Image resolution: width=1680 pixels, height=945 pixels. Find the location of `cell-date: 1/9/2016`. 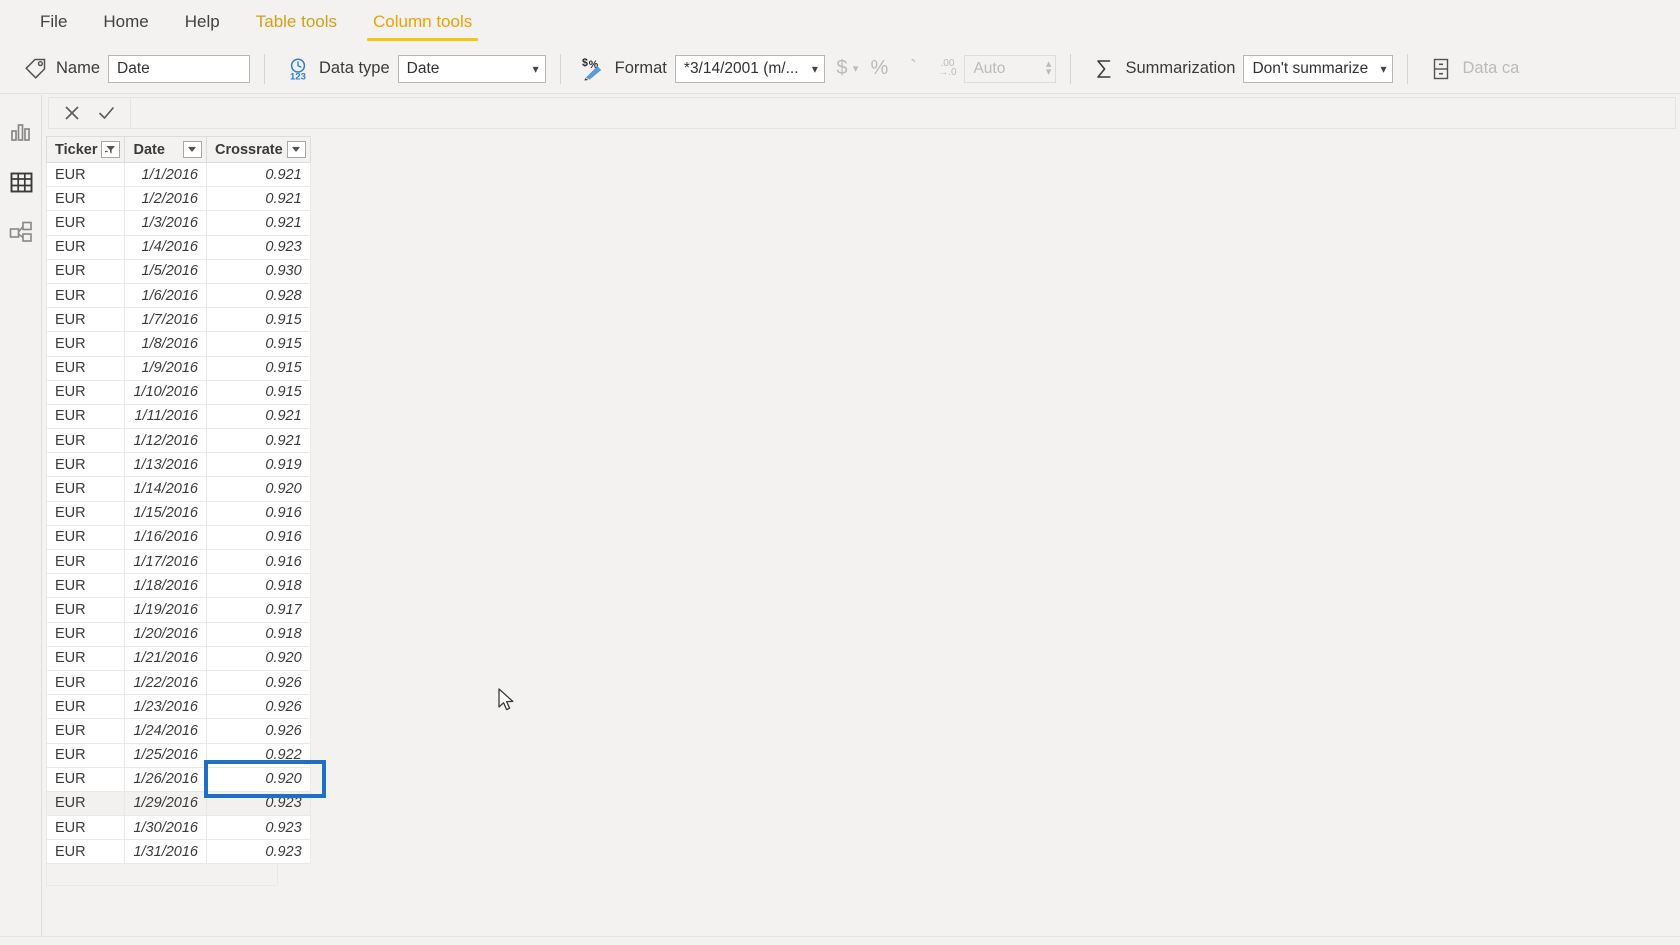

cell-date: 1/9/2016 is located at coordinates (165, 368).